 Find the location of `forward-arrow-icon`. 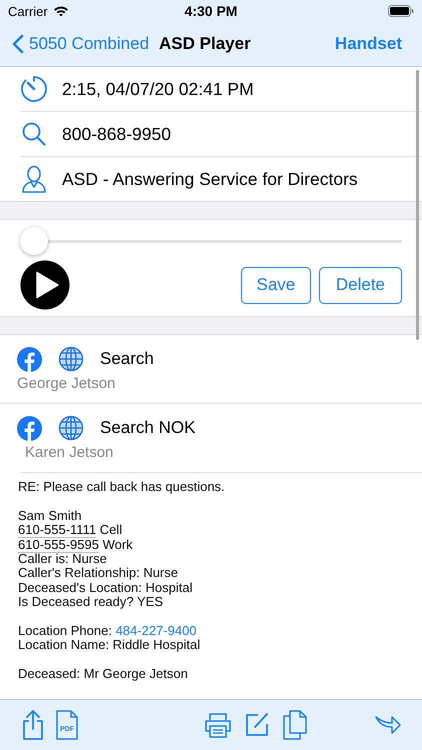

forward-arrow-icon is located at coordinates (388, 725).